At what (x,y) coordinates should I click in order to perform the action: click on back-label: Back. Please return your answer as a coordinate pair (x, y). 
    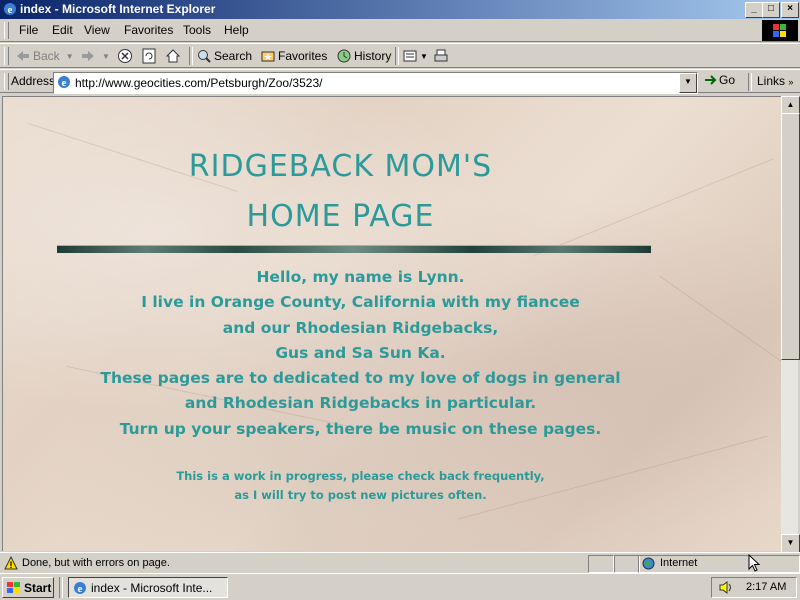
    Looking at the image, I should click on (46, 56).